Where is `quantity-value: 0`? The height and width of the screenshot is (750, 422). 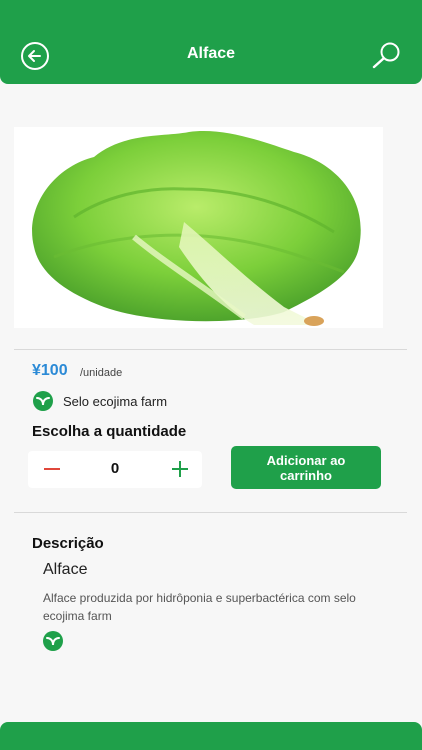
quantity-value: 0 is located at coordinates (115, 468).